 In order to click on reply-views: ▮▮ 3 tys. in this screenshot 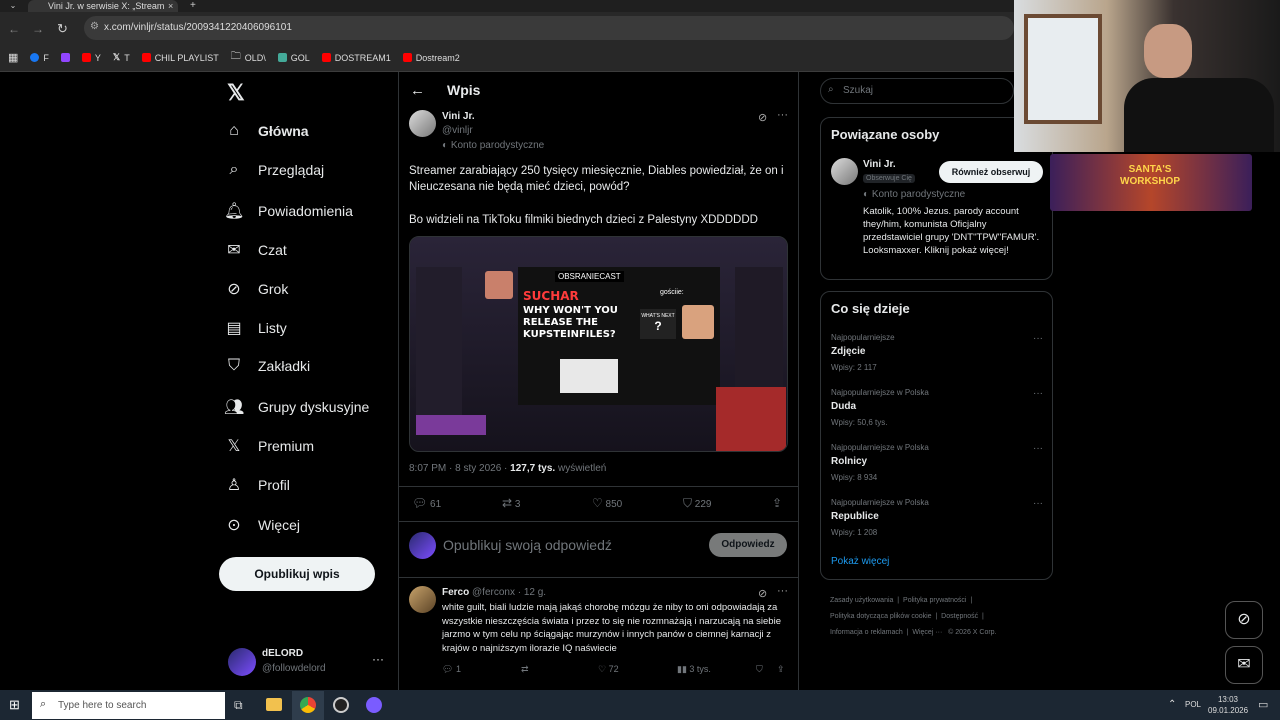, I will do `click(694, 669)`.